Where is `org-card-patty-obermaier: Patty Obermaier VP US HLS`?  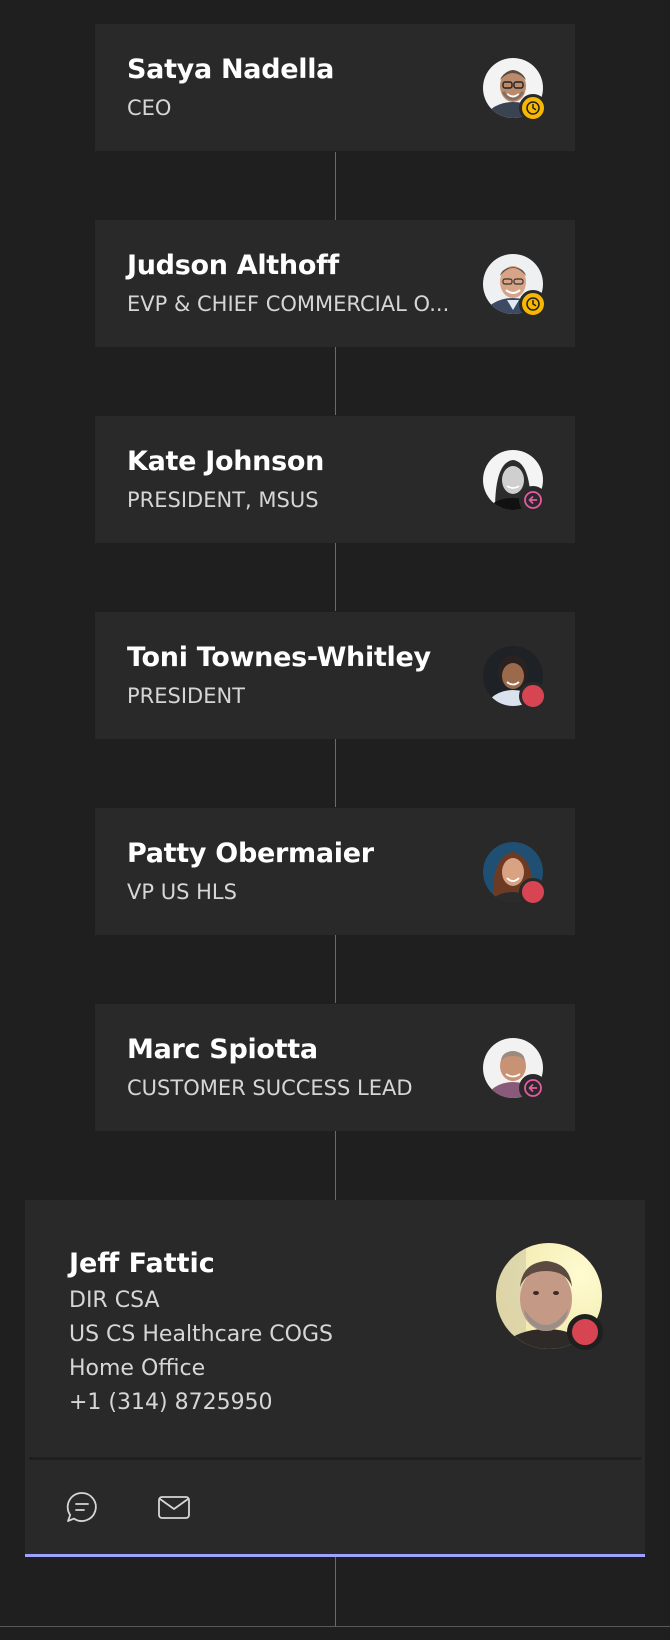
org-card-patty-obermaier: Patty Obermaier VP US HLS is located at coordinates (335, 871).